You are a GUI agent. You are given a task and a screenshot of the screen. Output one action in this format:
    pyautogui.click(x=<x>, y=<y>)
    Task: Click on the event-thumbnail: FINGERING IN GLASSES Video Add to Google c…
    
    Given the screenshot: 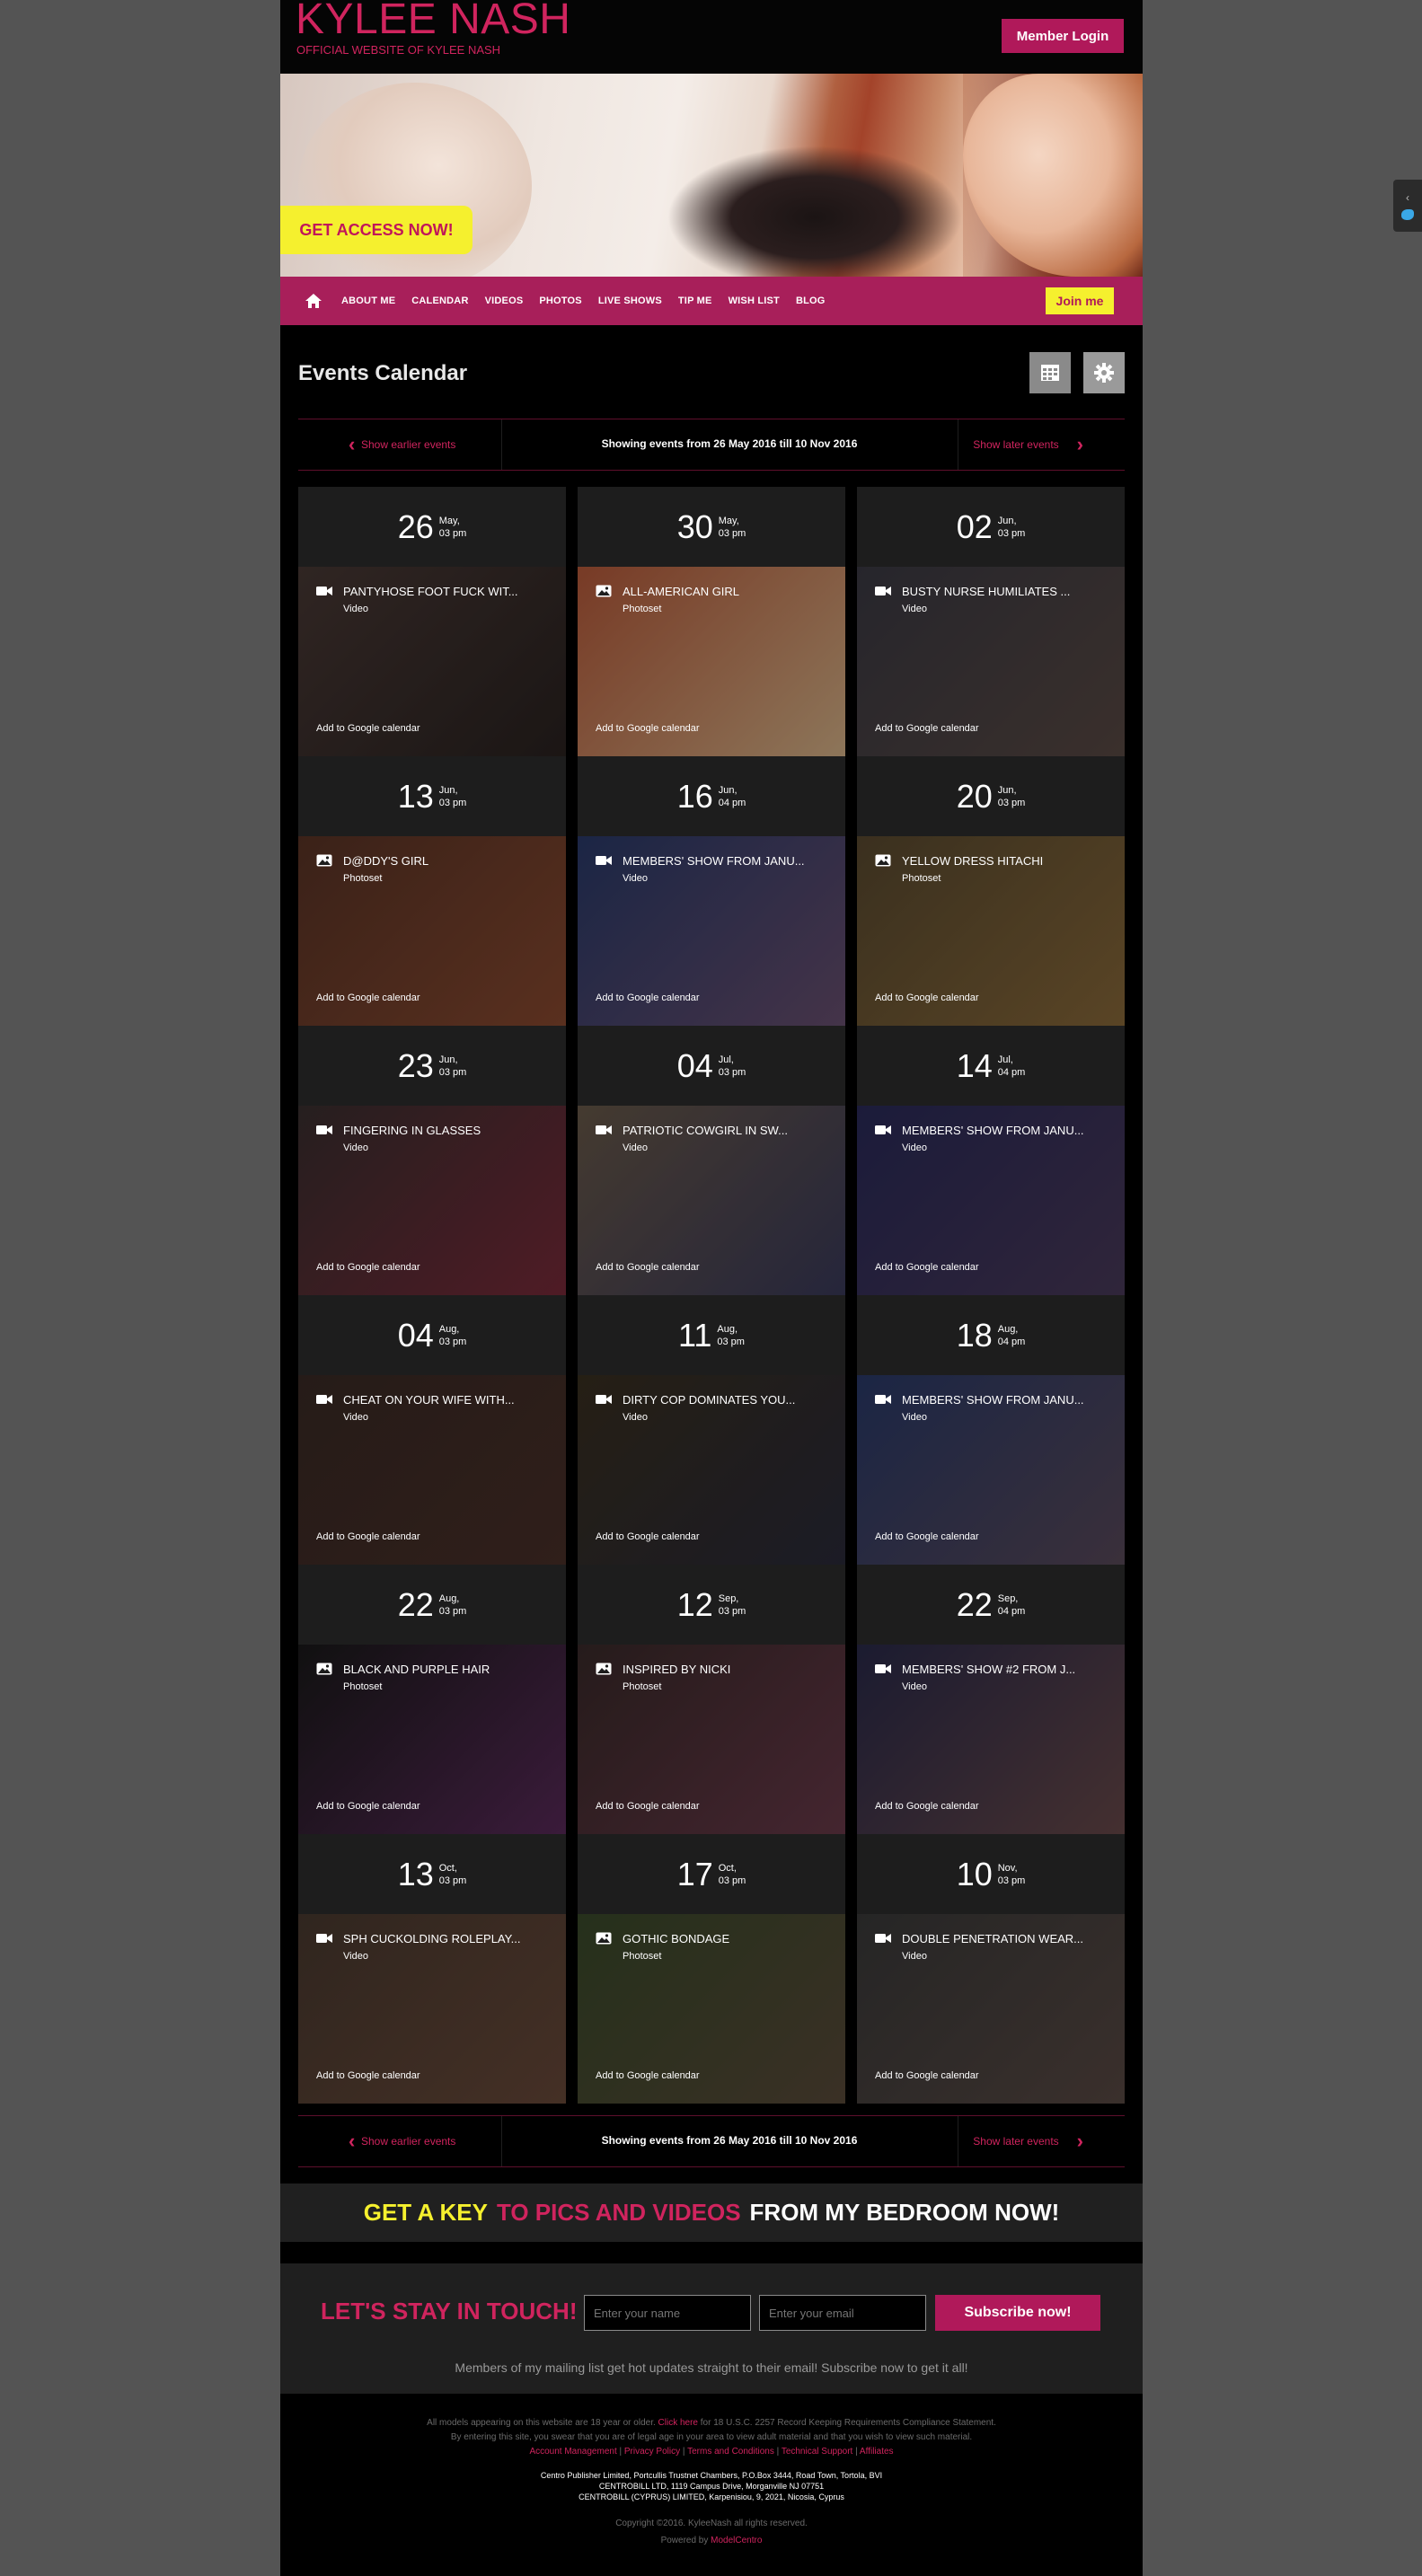 What is the action you would take?
    pyautogui.click(x=432, y=1200)
    